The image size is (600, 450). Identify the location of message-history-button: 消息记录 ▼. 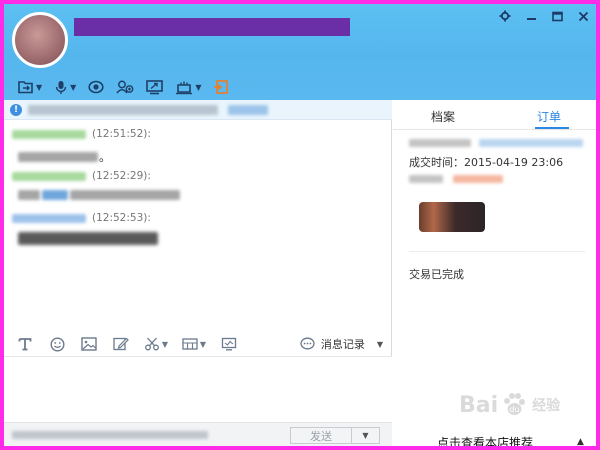
(341, 344).